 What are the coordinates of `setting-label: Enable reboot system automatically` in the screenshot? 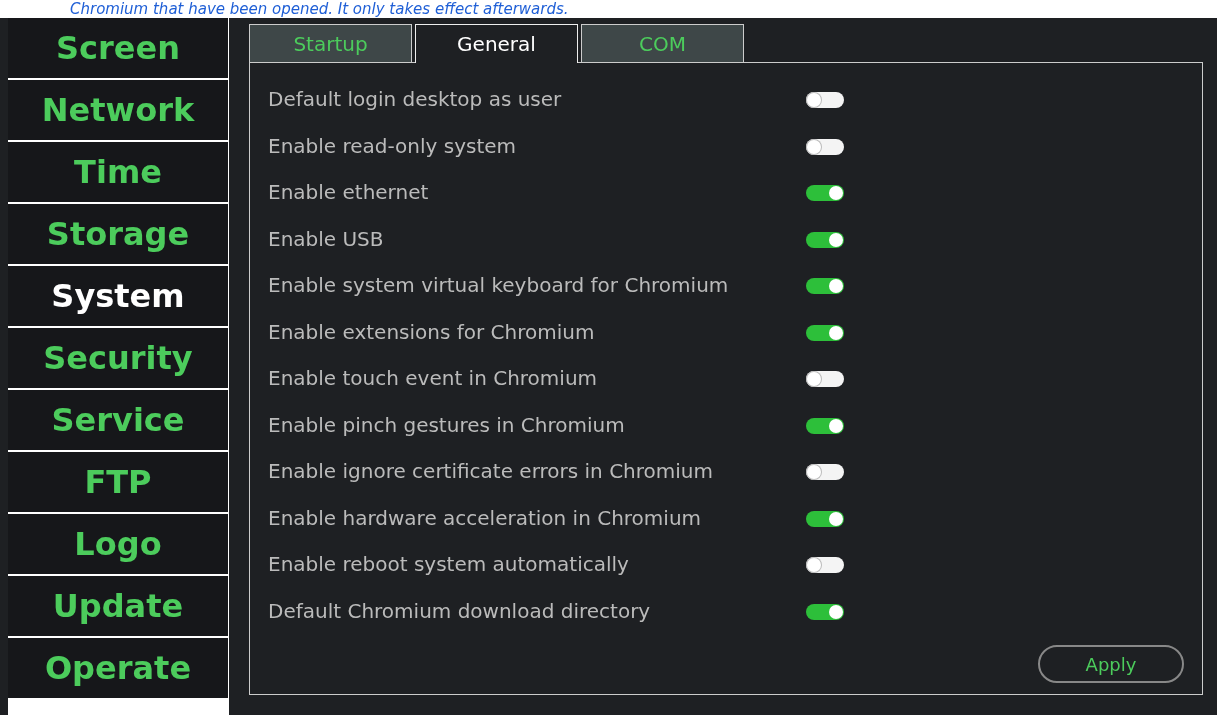 It's located at (449, 564).